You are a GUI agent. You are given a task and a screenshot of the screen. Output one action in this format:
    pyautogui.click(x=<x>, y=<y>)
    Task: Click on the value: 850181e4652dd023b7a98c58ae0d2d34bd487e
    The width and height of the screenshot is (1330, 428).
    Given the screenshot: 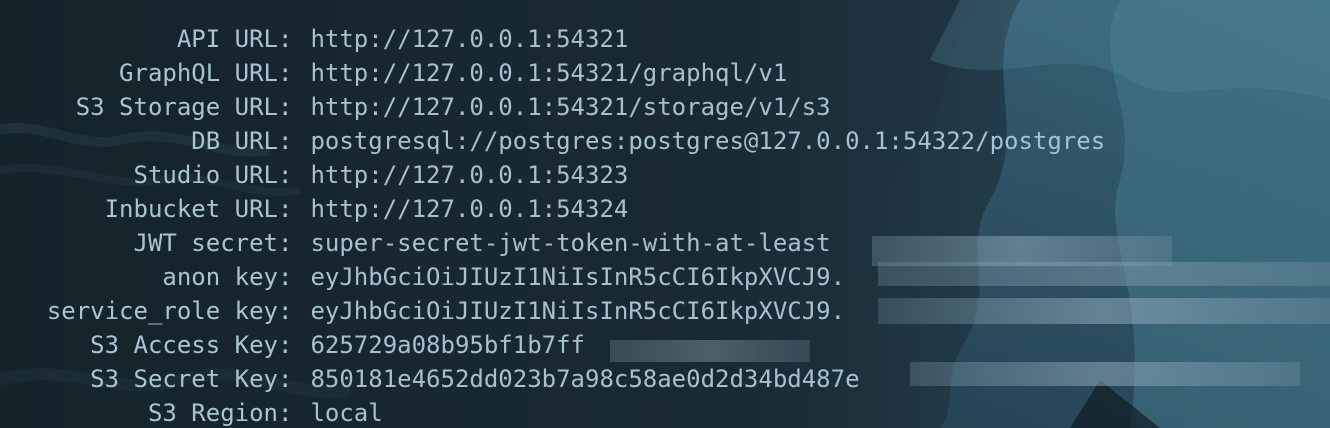 What is the action you would take?
    pyautogui.click(x=585, y=379)
    